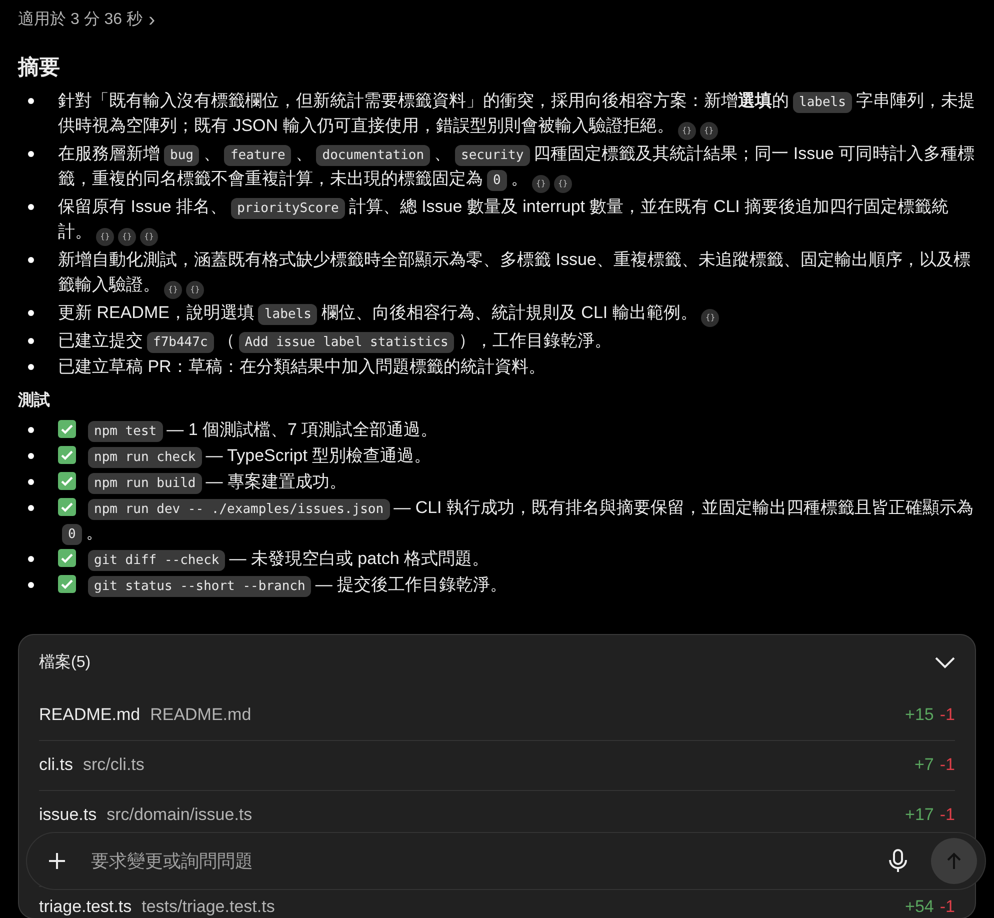  What do you see at coordinates (113, 765) in the screenshot?
I see `file-path: src/cli.ts` at bounding box center [113, 765].